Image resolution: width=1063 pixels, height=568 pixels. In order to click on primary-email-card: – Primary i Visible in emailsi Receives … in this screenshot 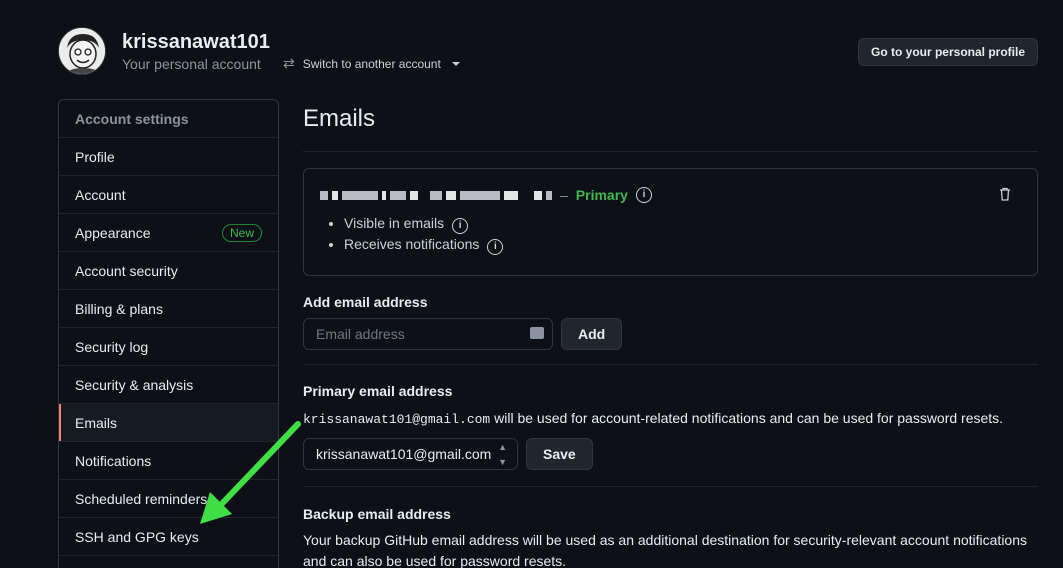, I will do `click(670, 222)`.